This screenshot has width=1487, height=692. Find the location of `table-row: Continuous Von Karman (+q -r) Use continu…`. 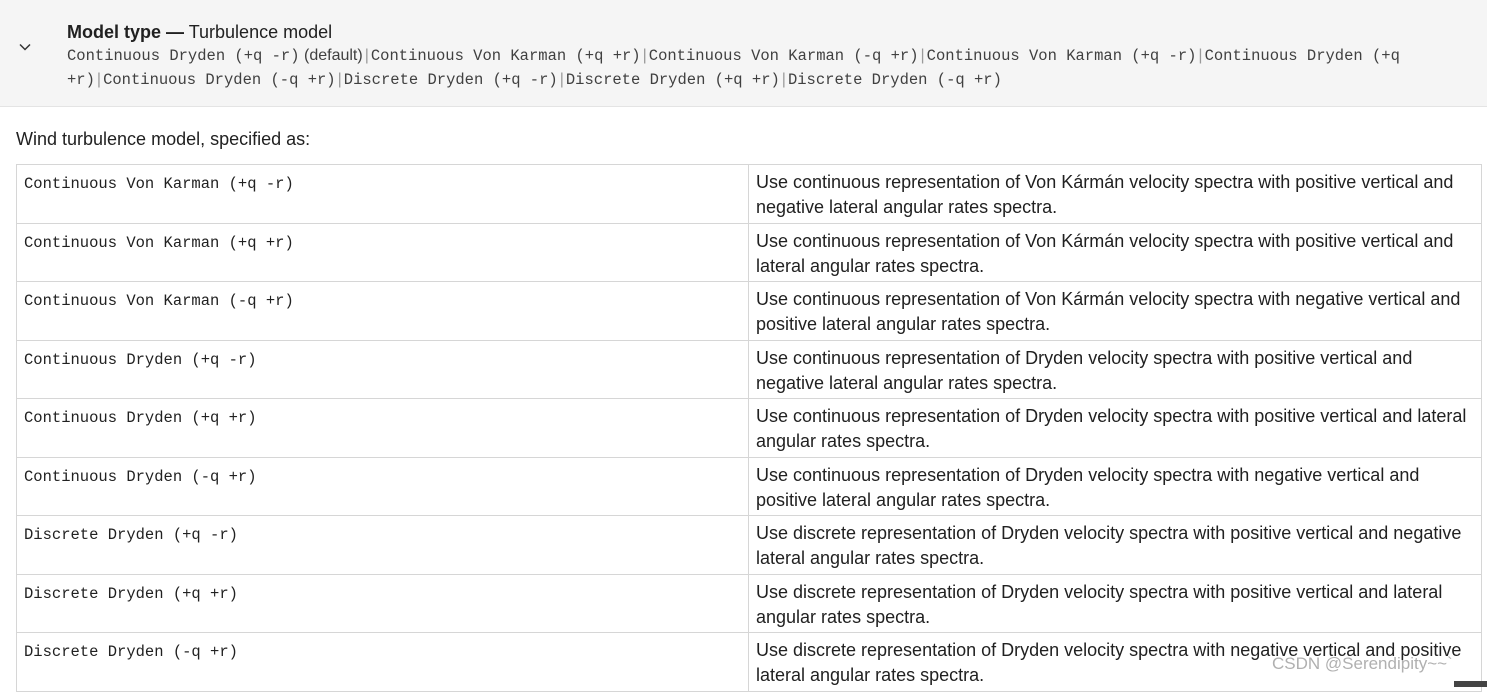

table-row: Continuous Von Karman (+q -r) Use continu… is located at coordinates (749, 194).